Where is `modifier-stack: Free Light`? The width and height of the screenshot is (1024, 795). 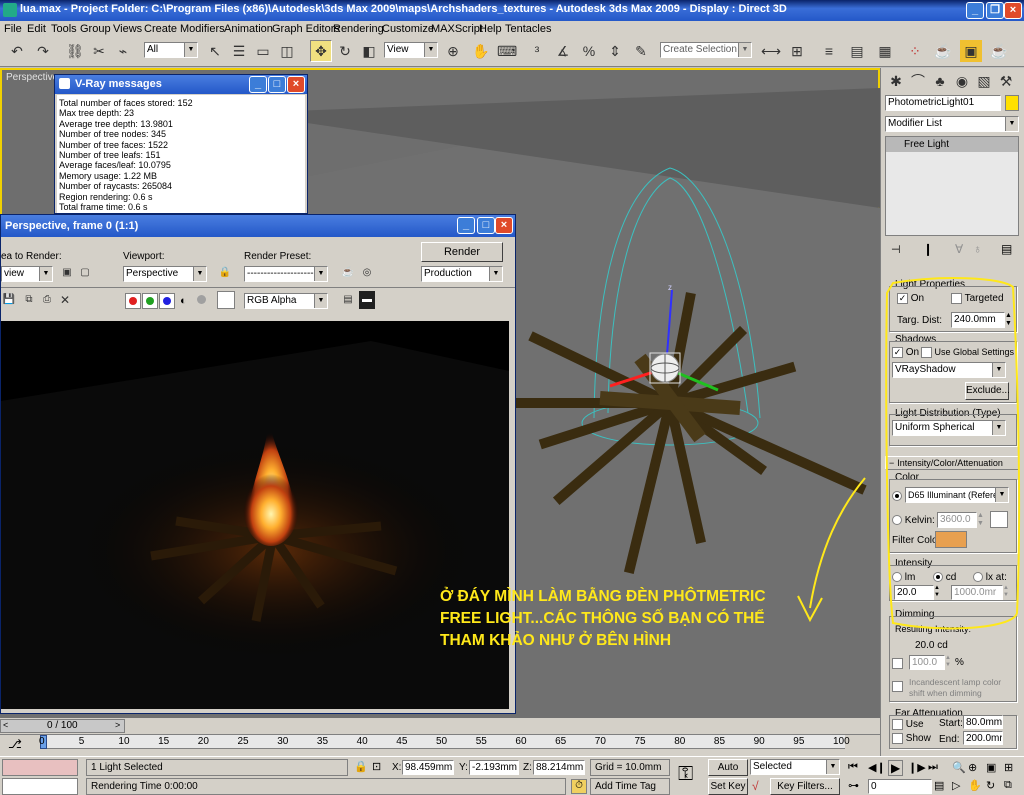 modifier-stack: Free Light is located at coordinates (952, 186).